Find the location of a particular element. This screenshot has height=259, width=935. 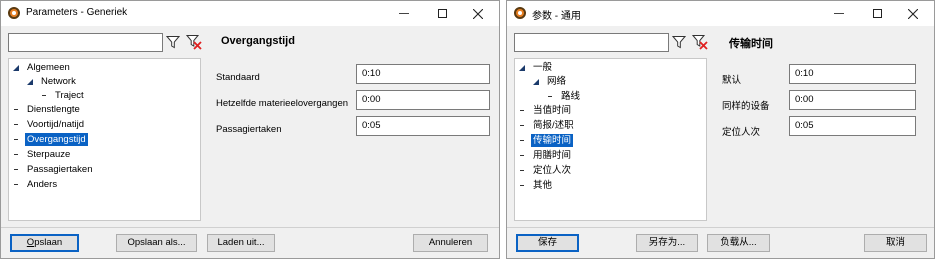

category-tree: 一般 网络 路线 当值时间 简报/述职 传输时间 用膳时间 定位人次 其他 is located at coordinates (610, 139).